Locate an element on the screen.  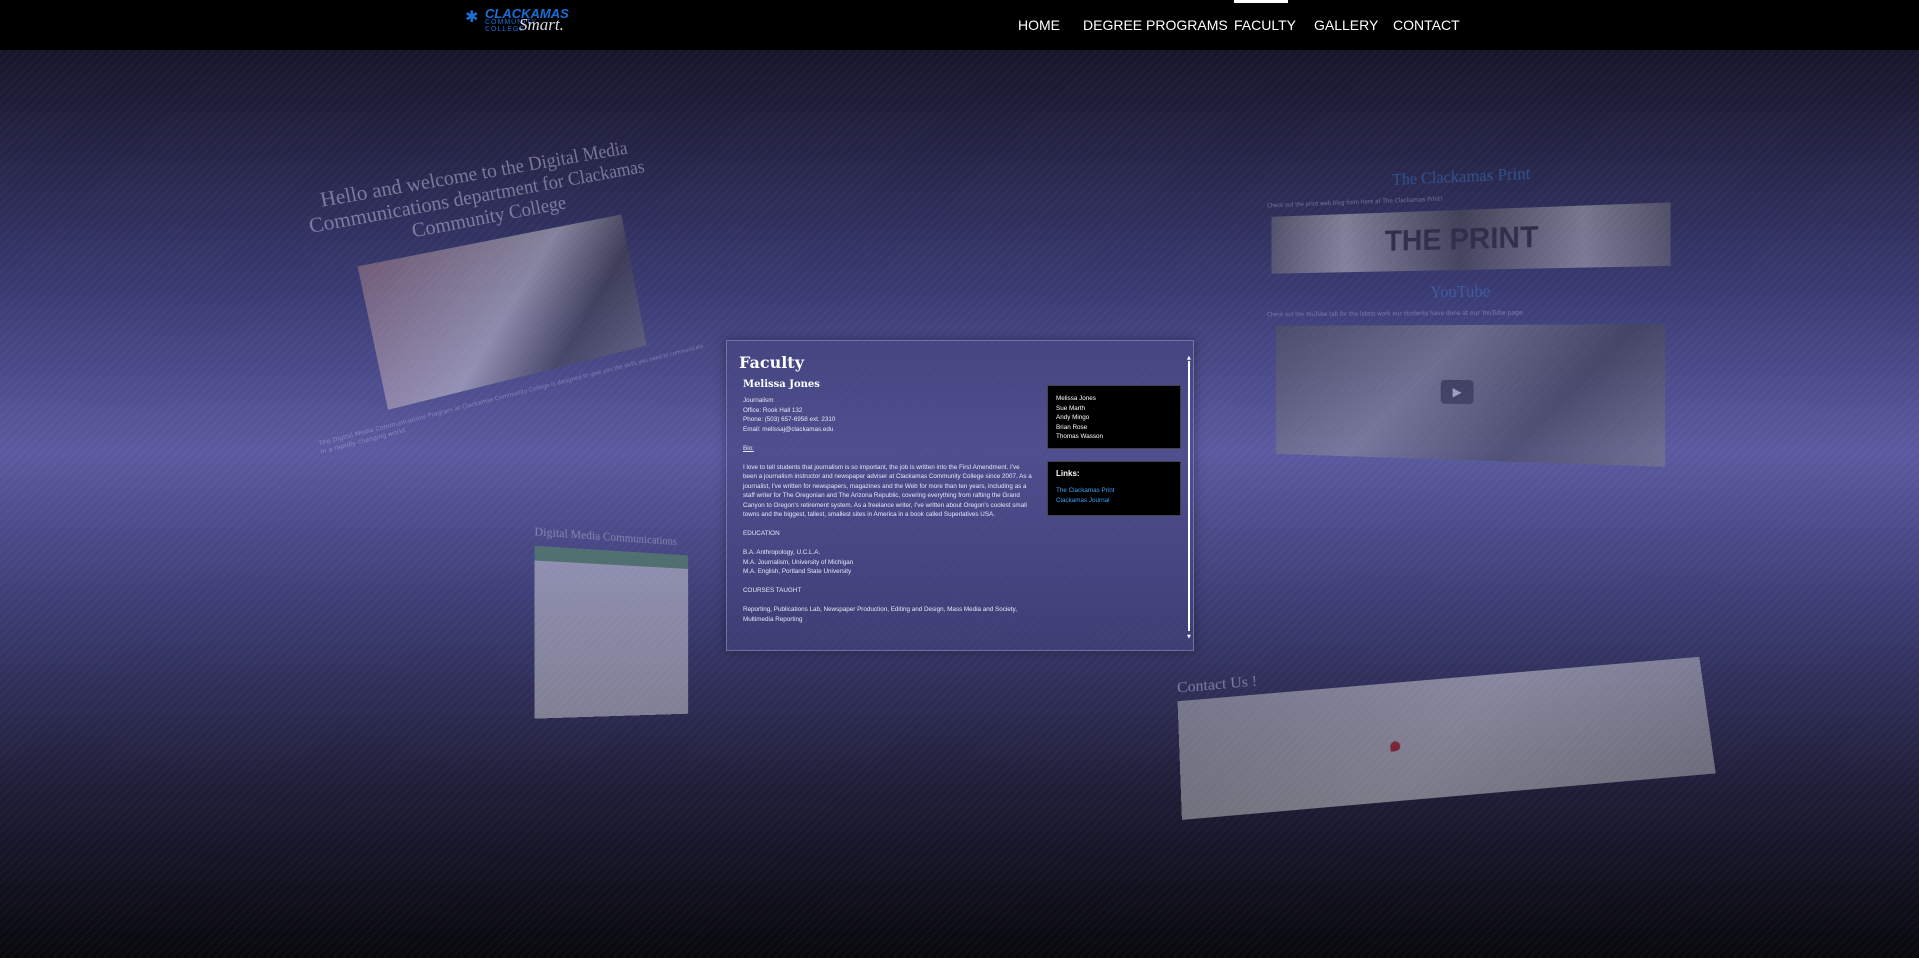
courses-label: COURSES TAUGHT is located at coordinates (772, 590).